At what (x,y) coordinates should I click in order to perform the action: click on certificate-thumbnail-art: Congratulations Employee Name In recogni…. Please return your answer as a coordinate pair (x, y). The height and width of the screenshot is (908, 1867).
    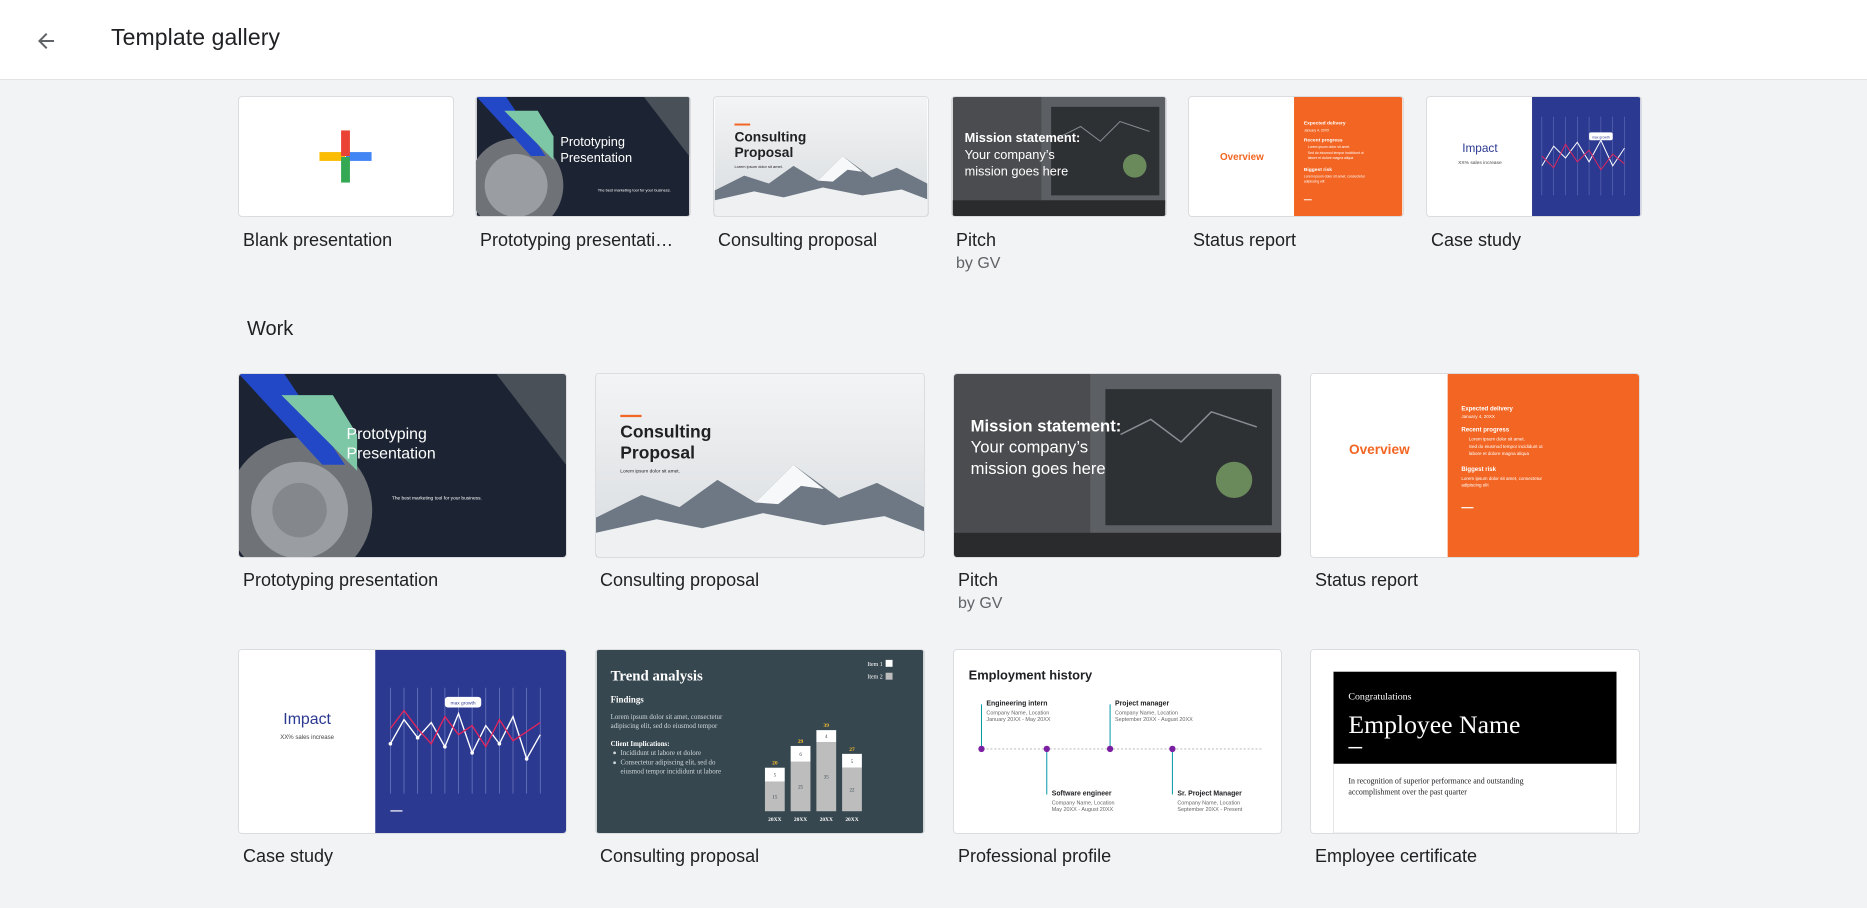
    Looking at the image, I should click on (1475, 741).